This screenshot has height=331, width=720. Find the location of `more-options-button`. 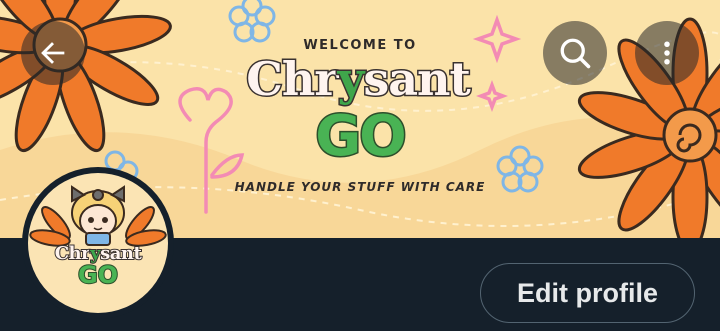

more-options-button is located at coordinates (667, 53).